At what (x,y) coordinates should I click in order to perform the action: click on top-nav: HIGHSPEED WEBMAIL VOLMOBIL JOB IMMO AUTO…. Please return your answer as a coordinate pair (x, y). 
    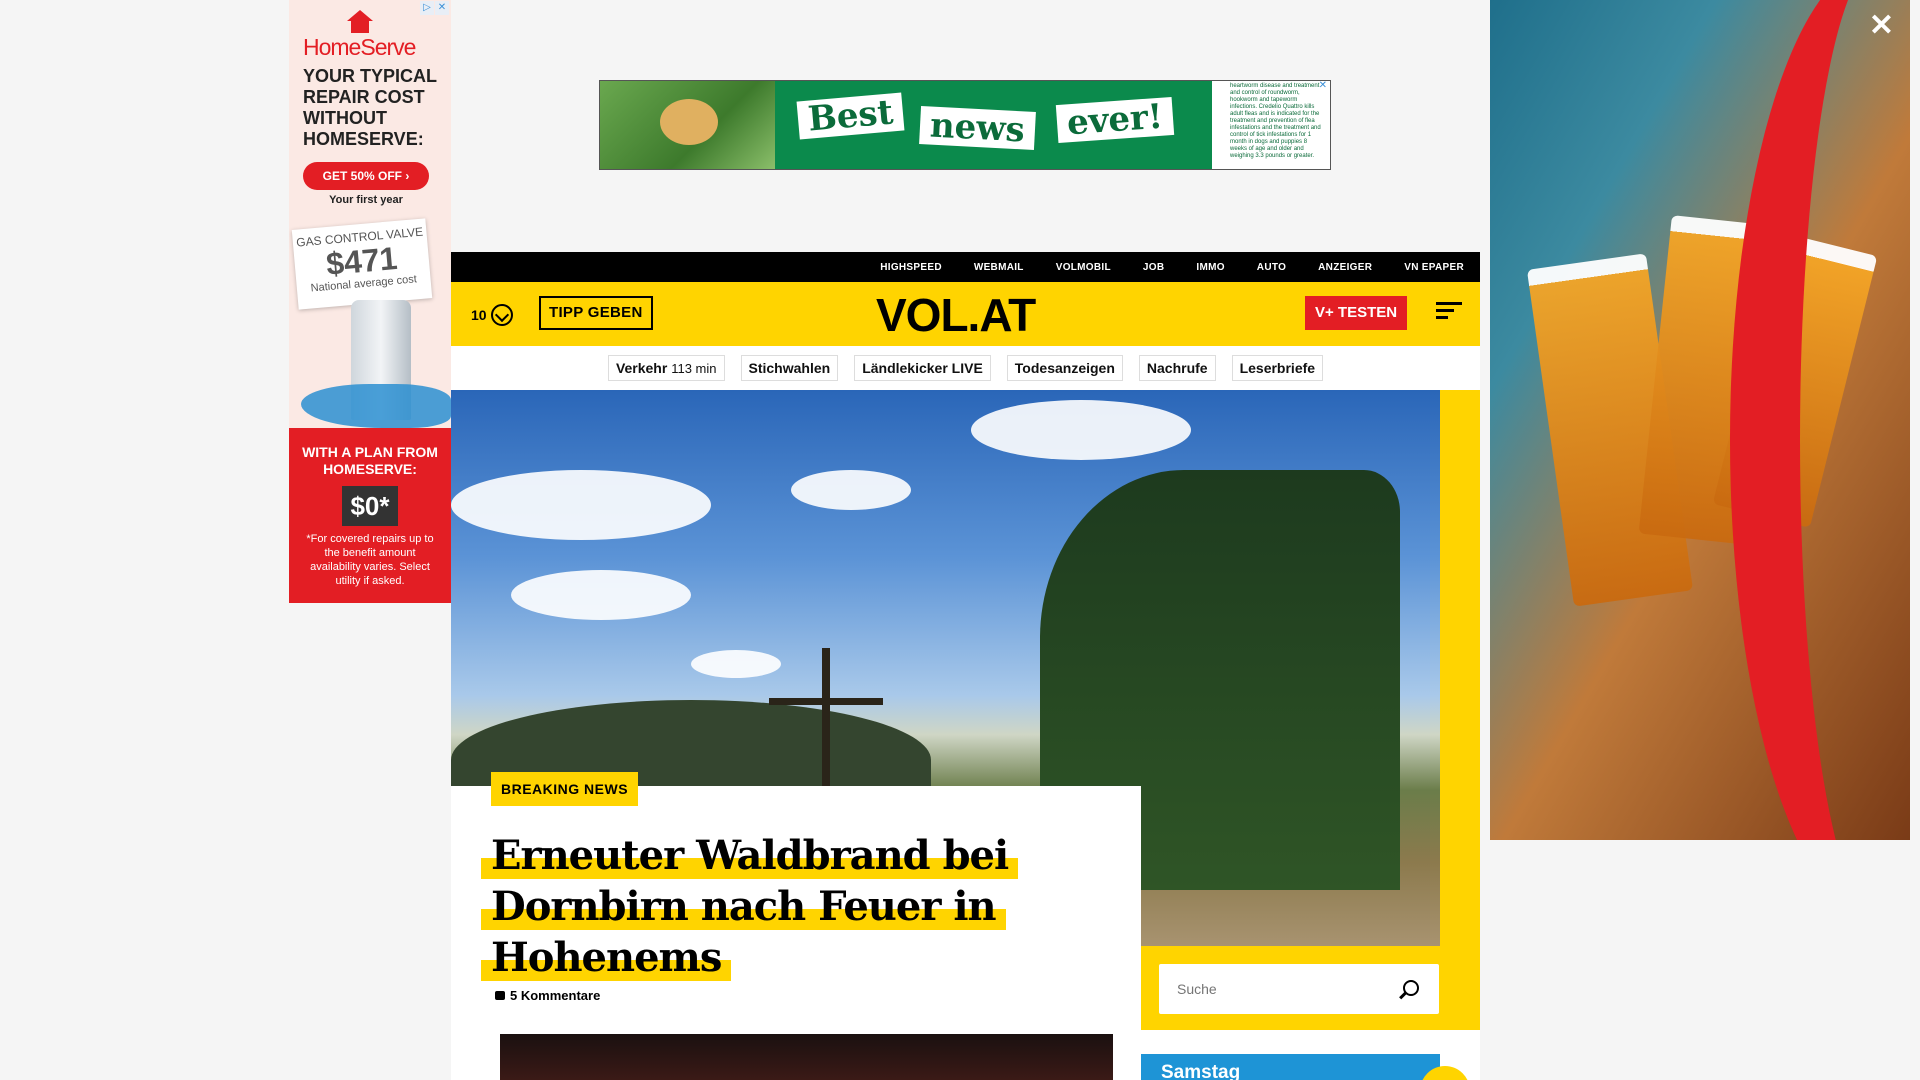
    Looking at the image, I should click on (965, 267).